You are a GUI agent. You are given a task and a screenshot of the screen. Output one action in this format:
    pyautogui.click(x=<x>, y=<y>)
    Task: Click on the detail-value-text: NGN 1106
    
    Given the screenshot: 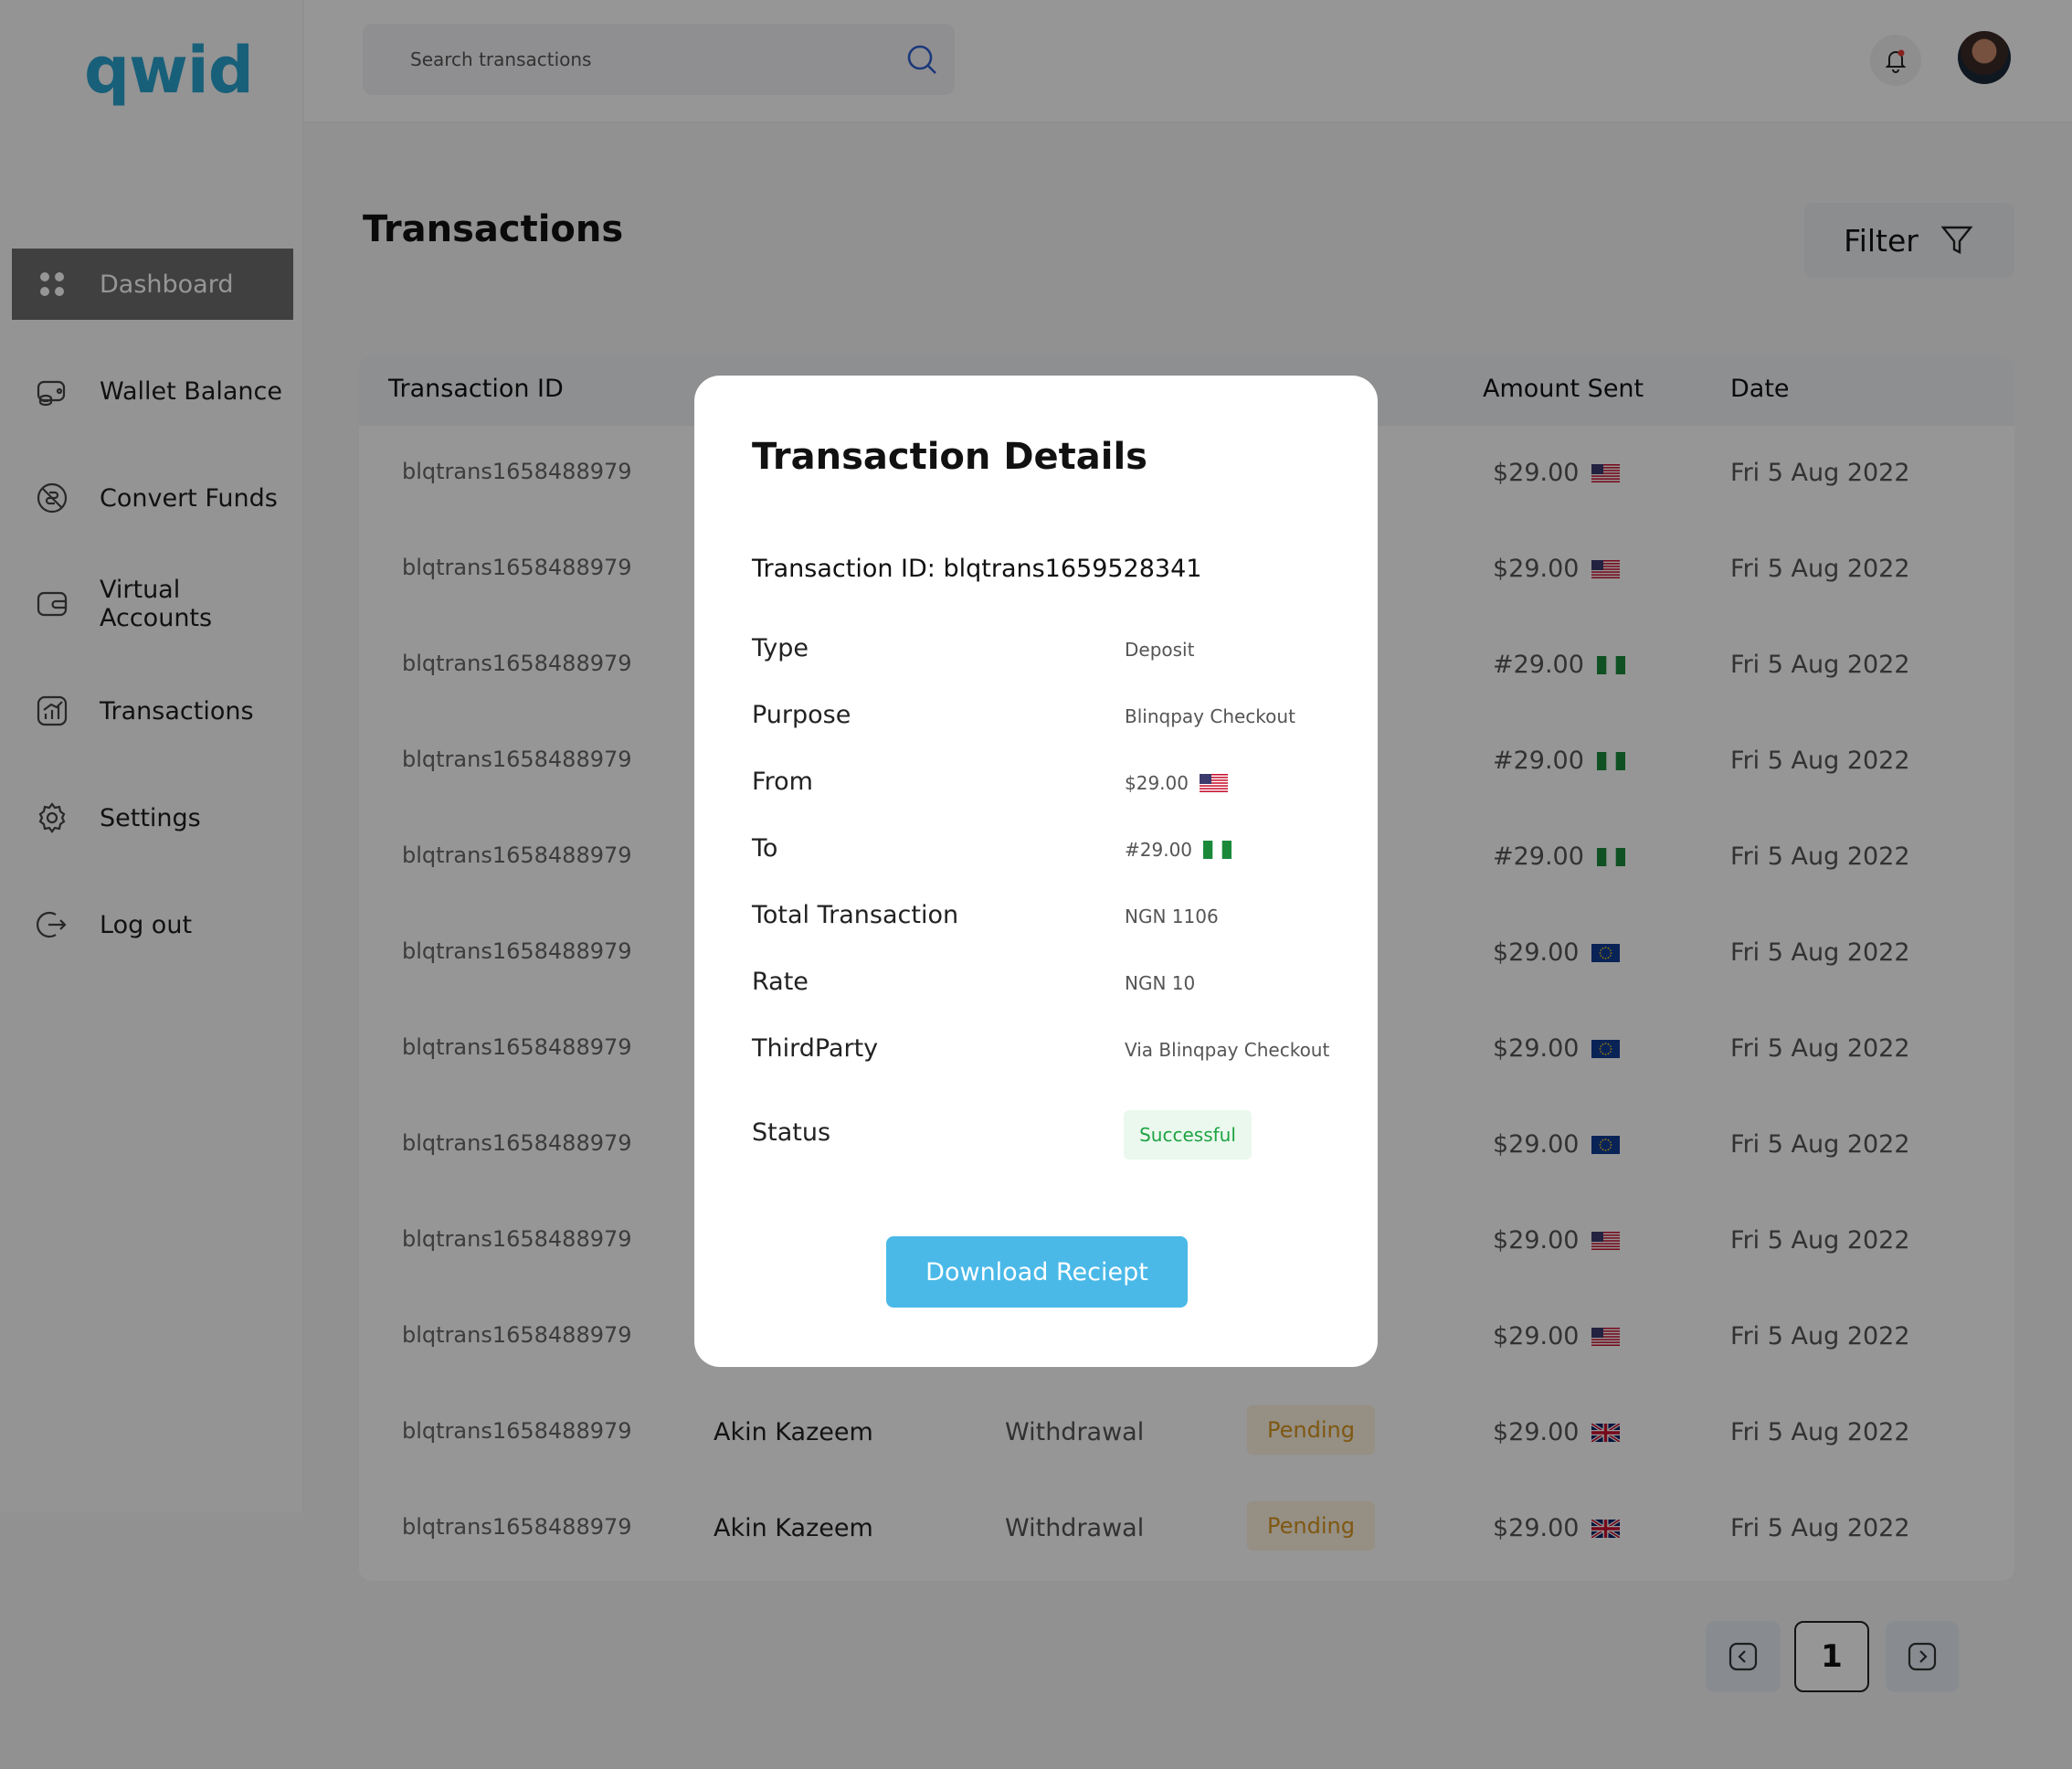 What is the action you would take?
    pyautogui.click(x=1172, y=916)
    